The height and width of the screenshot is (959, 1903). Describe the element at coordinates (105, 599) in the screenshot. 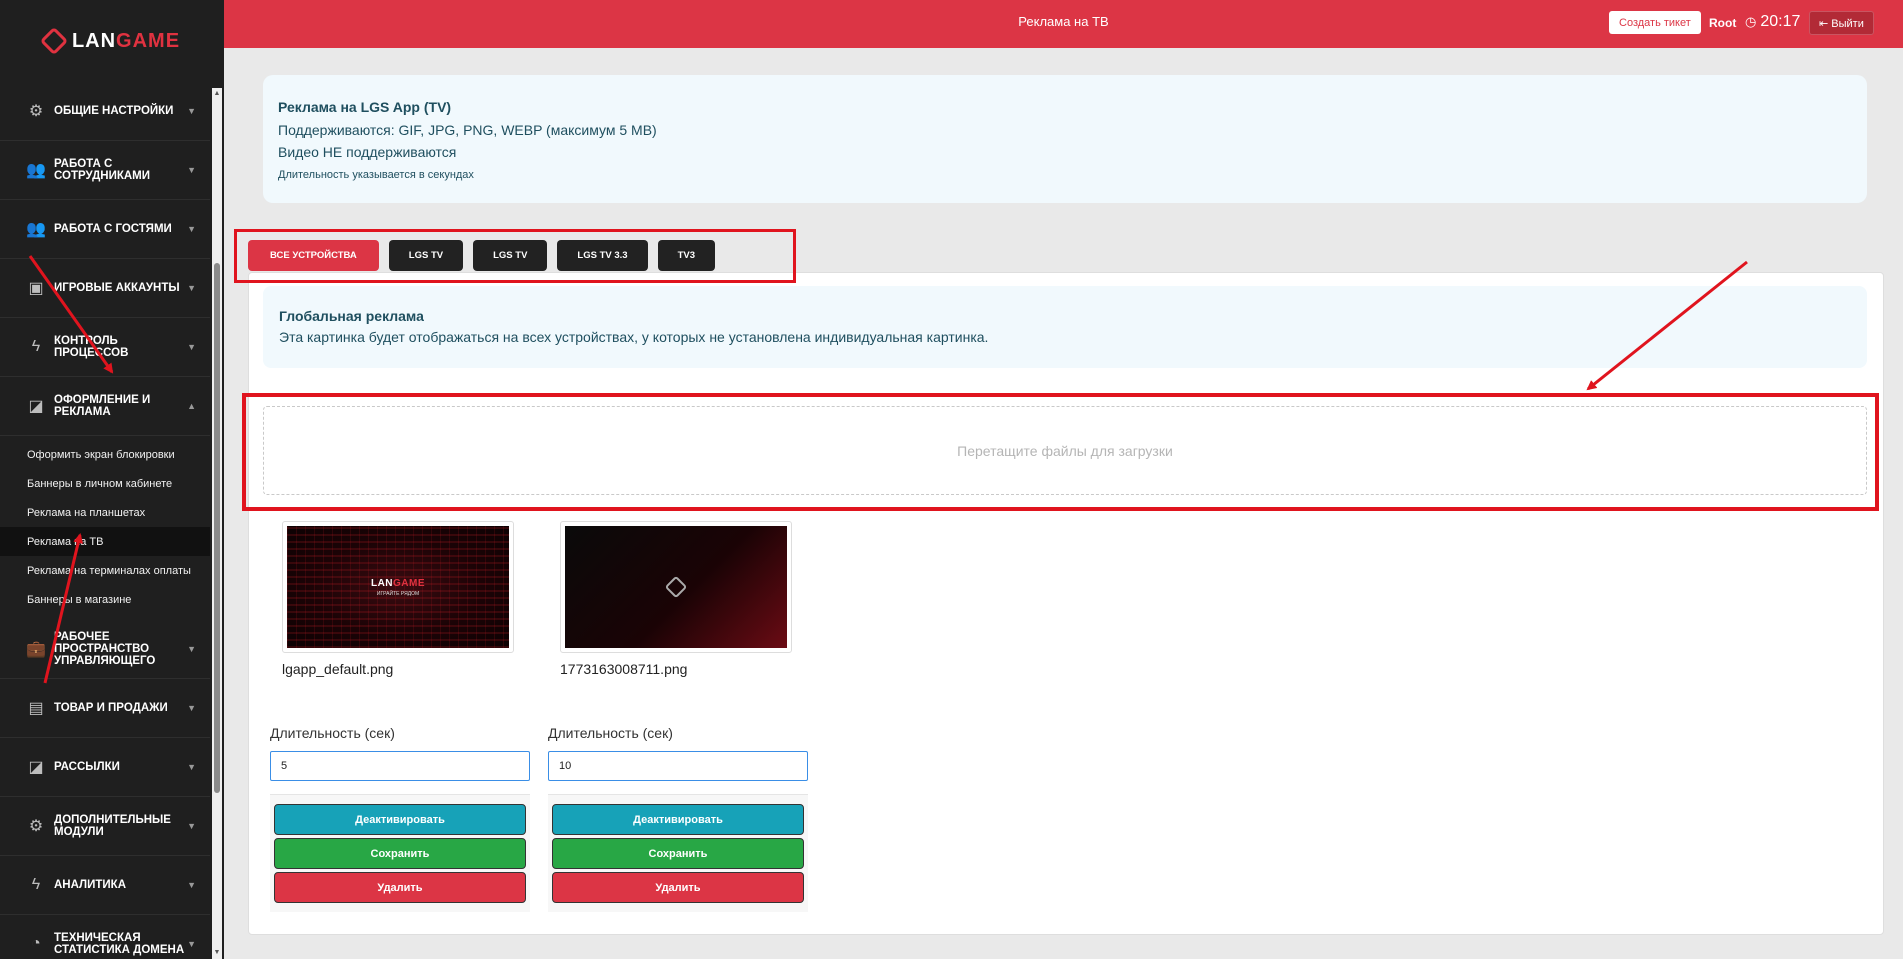

I see `sub-item-shop-banners: Баннеры в магазине` at that location.